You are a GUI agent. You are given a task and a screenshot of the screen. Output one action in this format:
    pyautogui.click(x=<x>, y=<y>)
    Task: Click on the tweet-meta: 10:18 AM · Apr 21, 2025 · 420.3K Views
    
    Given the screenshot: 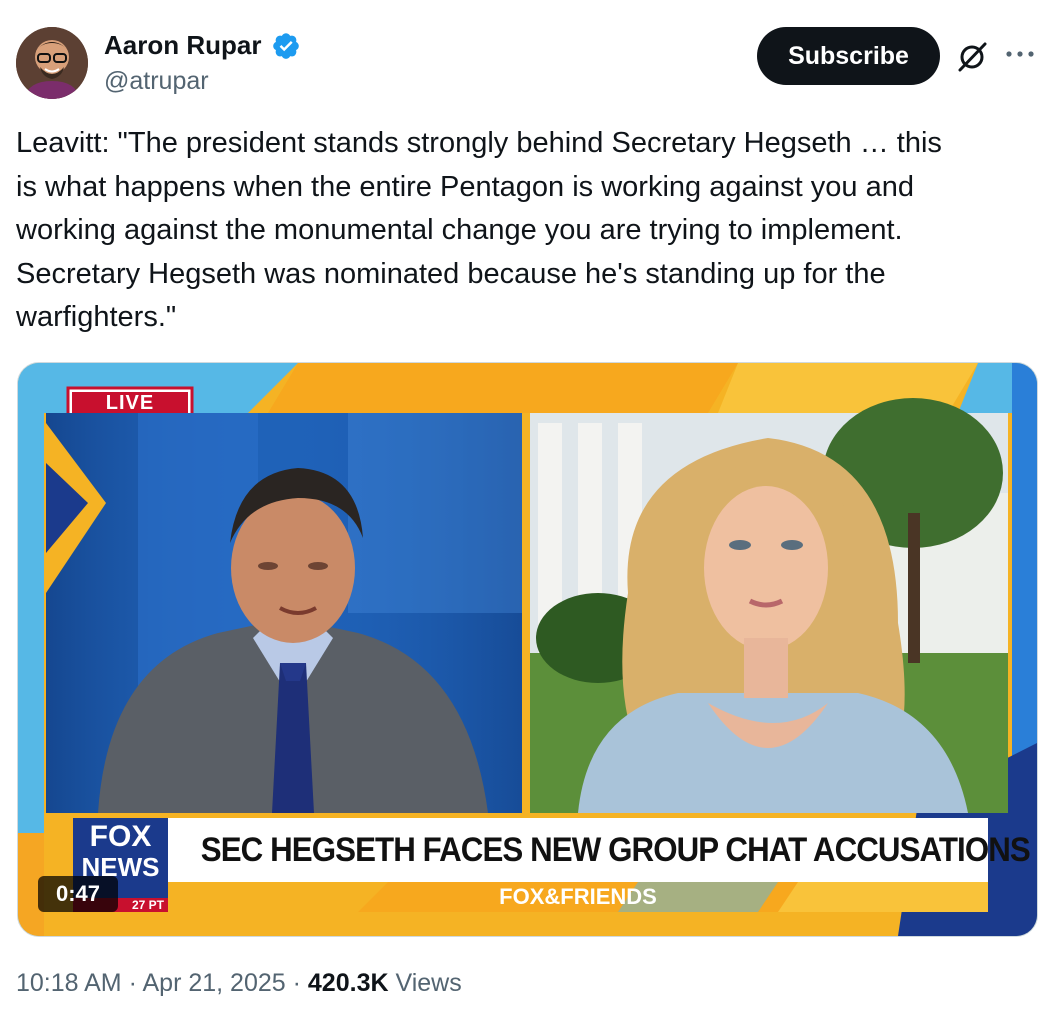 What is the action you would take?
    pyautogui.click(x=239, y=983)
    